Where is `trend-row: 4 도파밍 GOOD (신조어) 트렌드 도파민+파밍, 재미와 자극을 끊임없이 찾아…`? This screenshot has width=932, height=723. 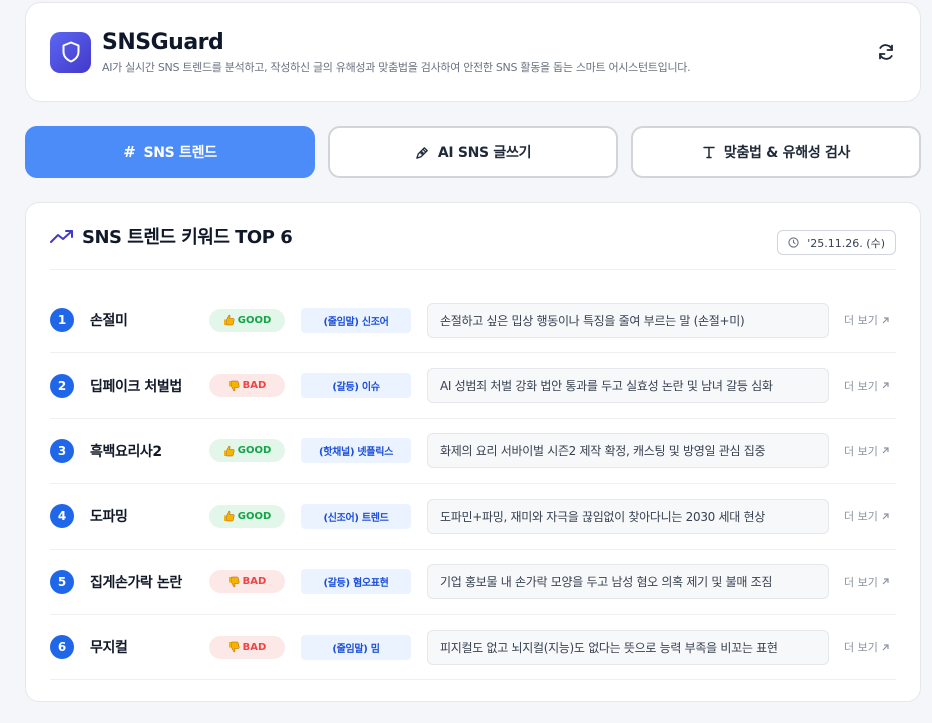 trend-row: 4 도파밍 GOOD (신조어) 트렌드 도파민+파밍, 재미와 자극을 끊임없이 찾아… is located at coordinates (473, 517).